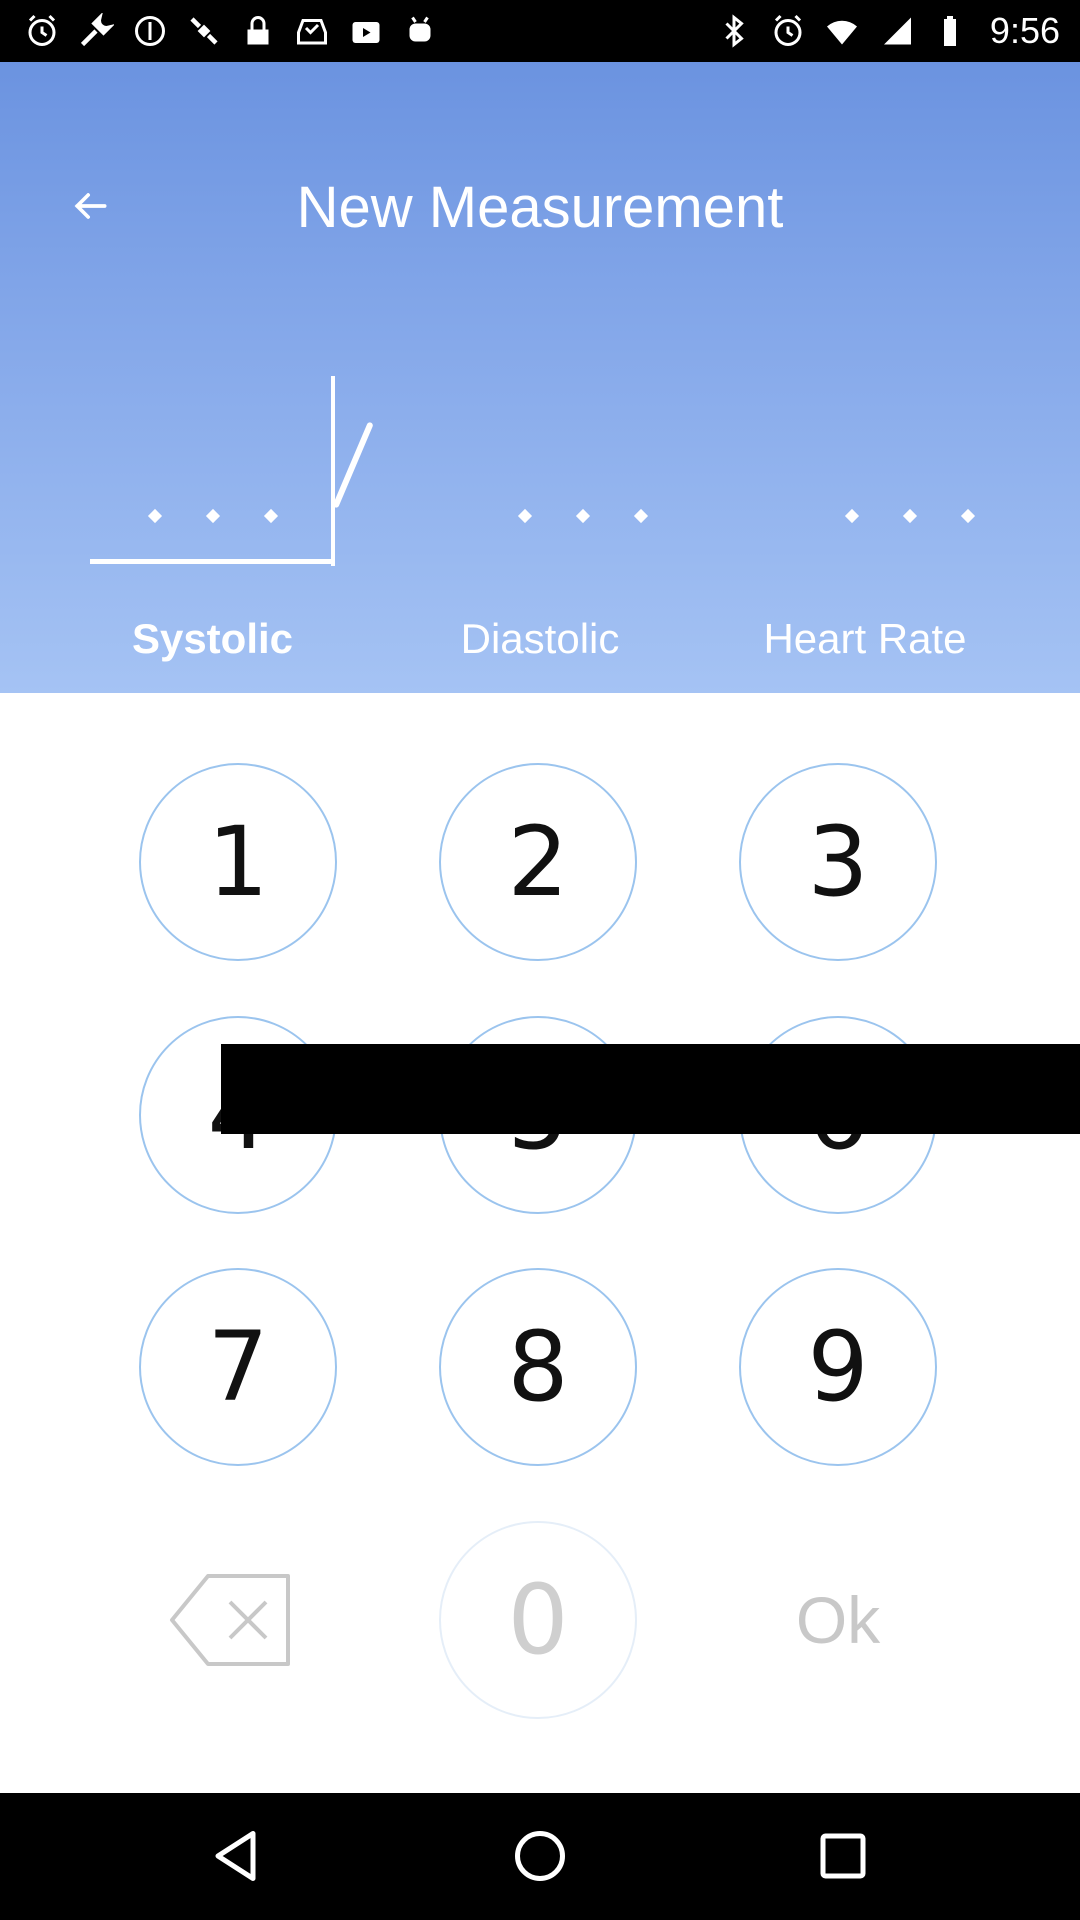 This screenshot has height=1920, width=1080. I want to click on inbox-check-icon, so click(312, 31).